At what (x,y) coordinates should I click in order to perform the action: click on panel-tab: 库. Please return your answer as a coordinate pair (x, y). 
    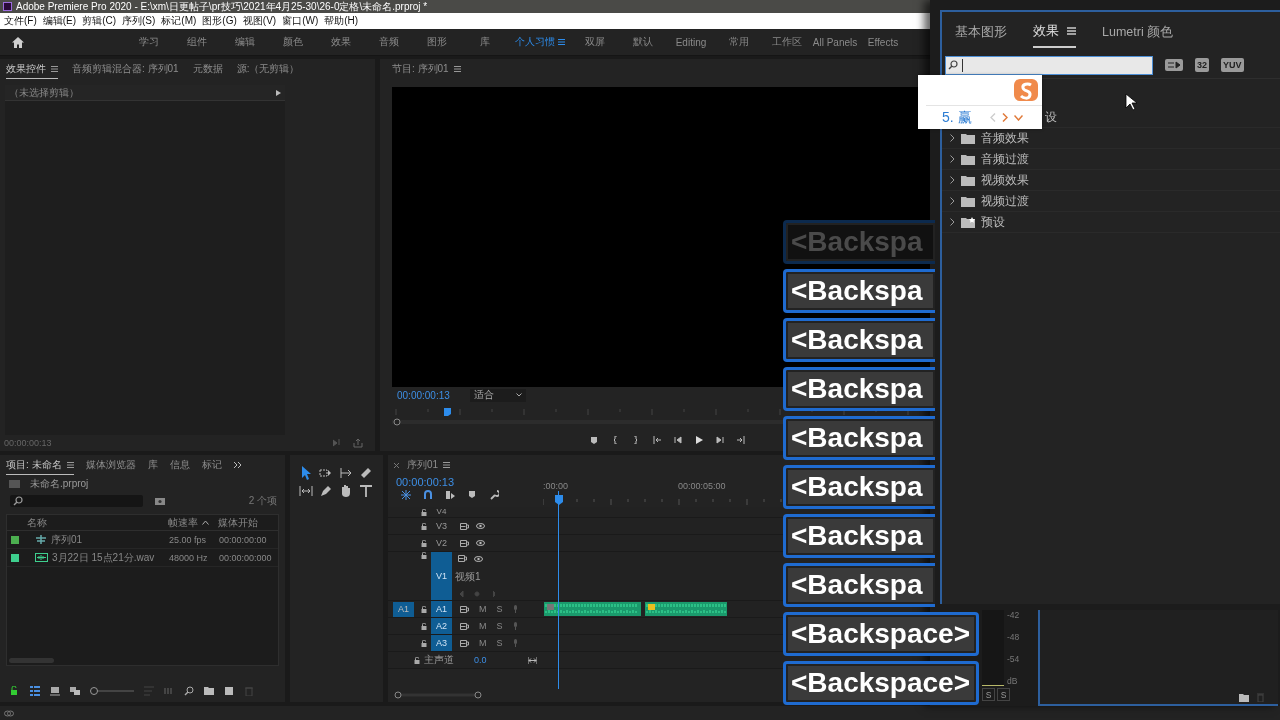
    Looking at the image, I should click on (152, 465).